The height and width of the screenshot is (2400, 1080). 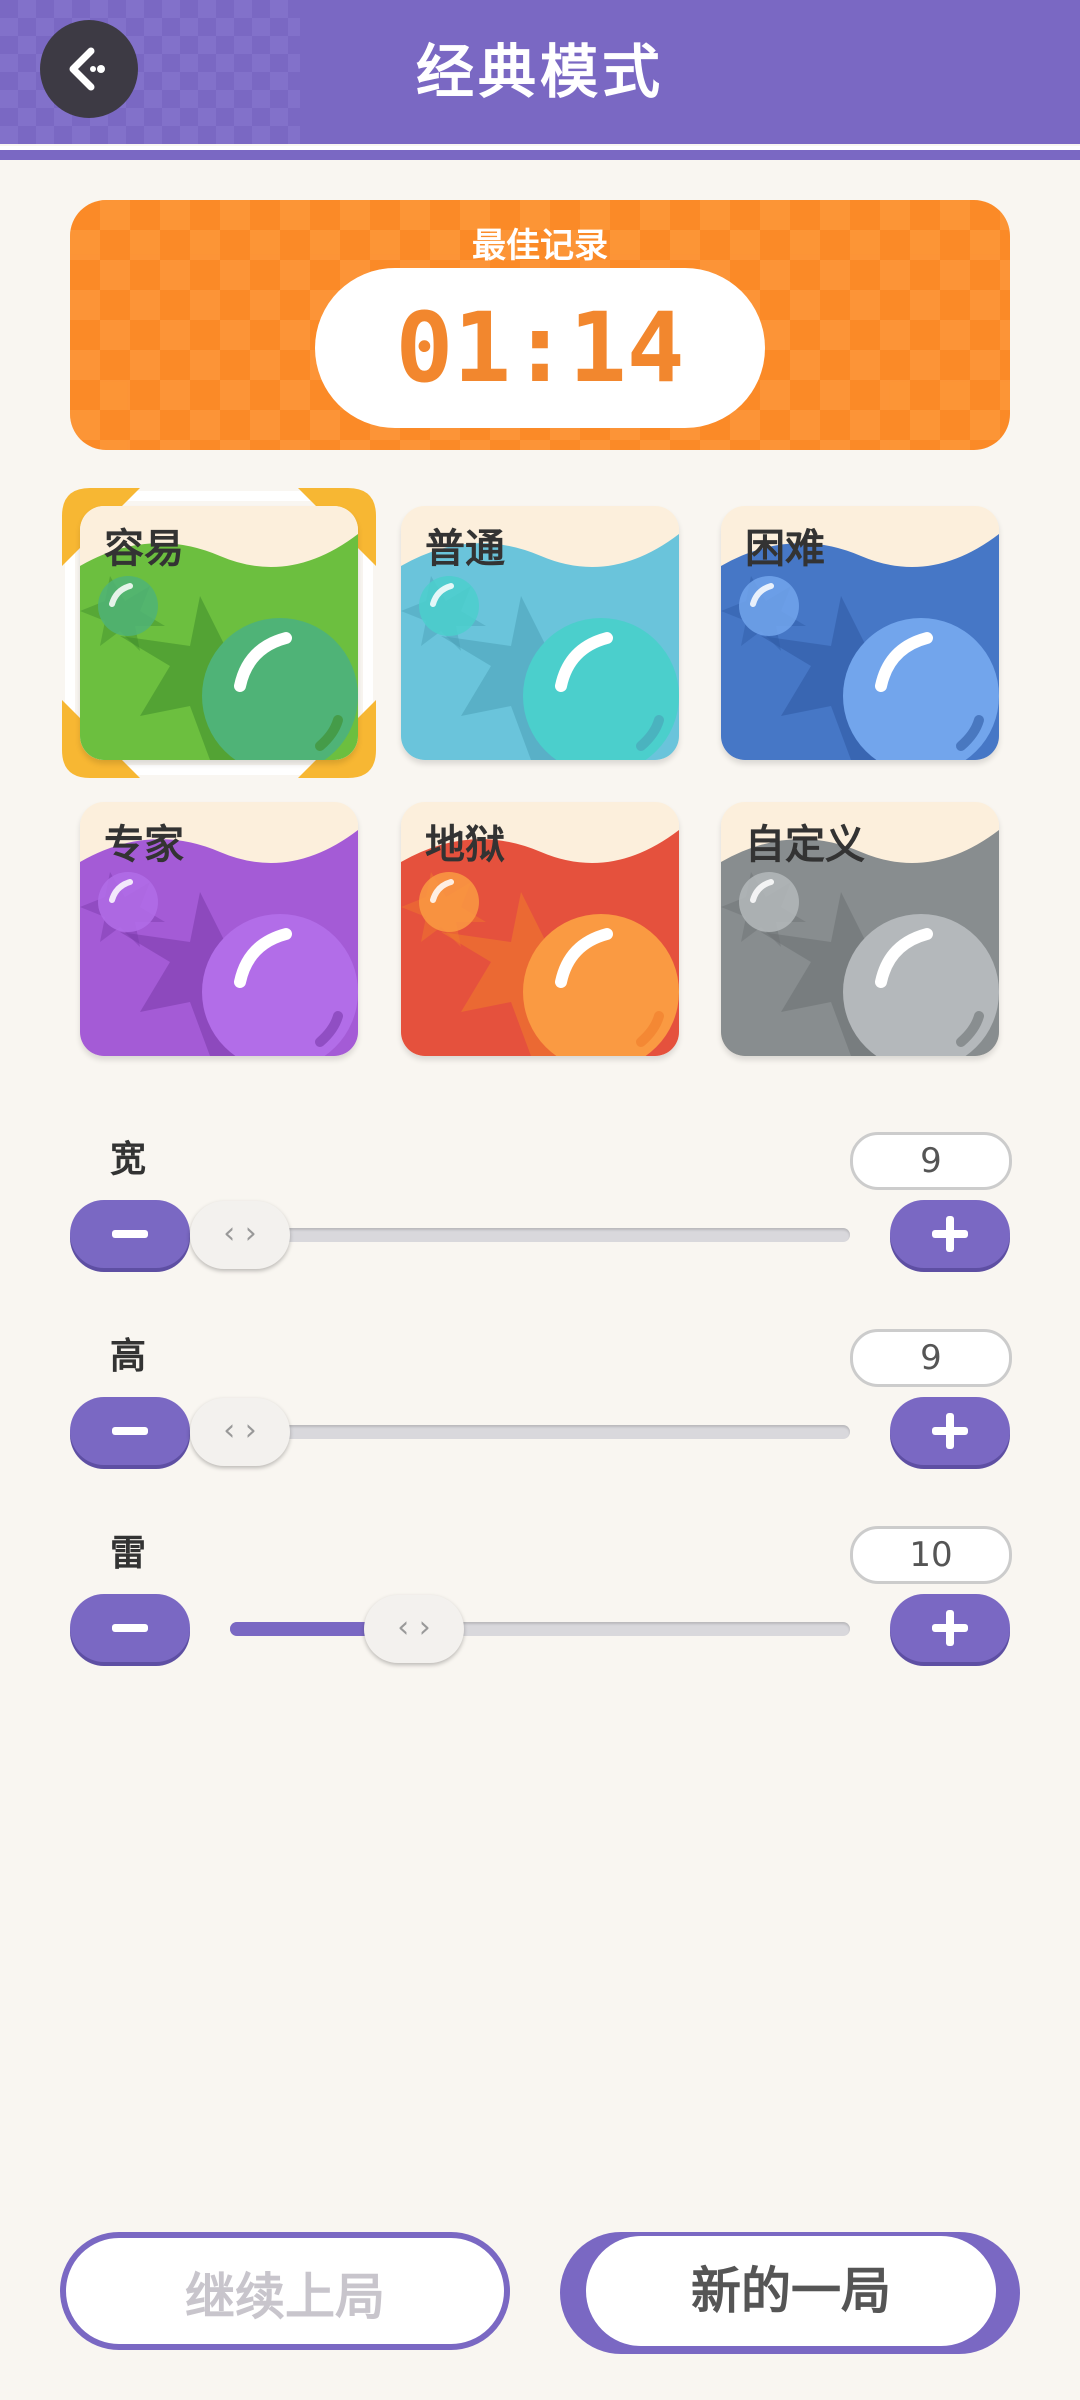 I want to click on best-record-time: 01:14, so click(x=540, y=348).